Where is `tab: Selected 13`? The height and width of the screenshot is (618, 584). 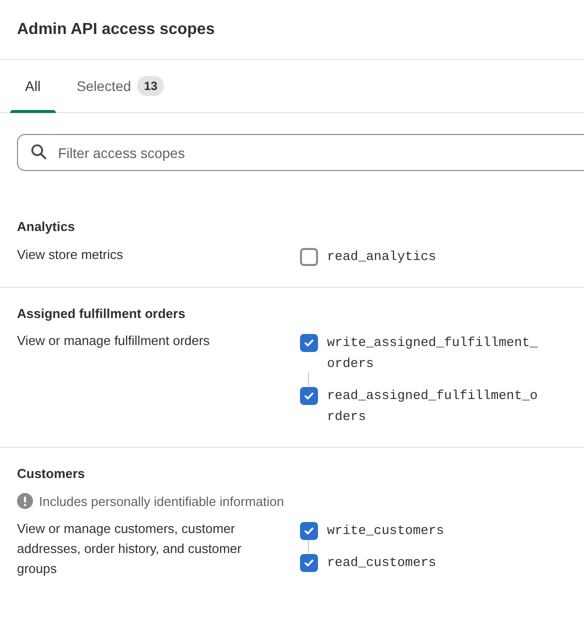
tab: Selected 13 is located at coordinates (121, 86).